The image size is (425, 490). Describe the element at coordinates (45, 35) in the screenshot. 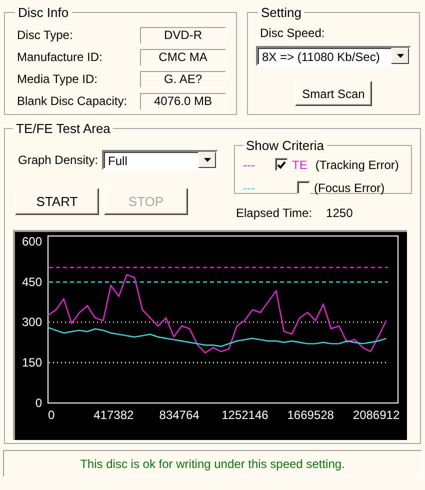

I see `field-label: Disc Type:` at that location.